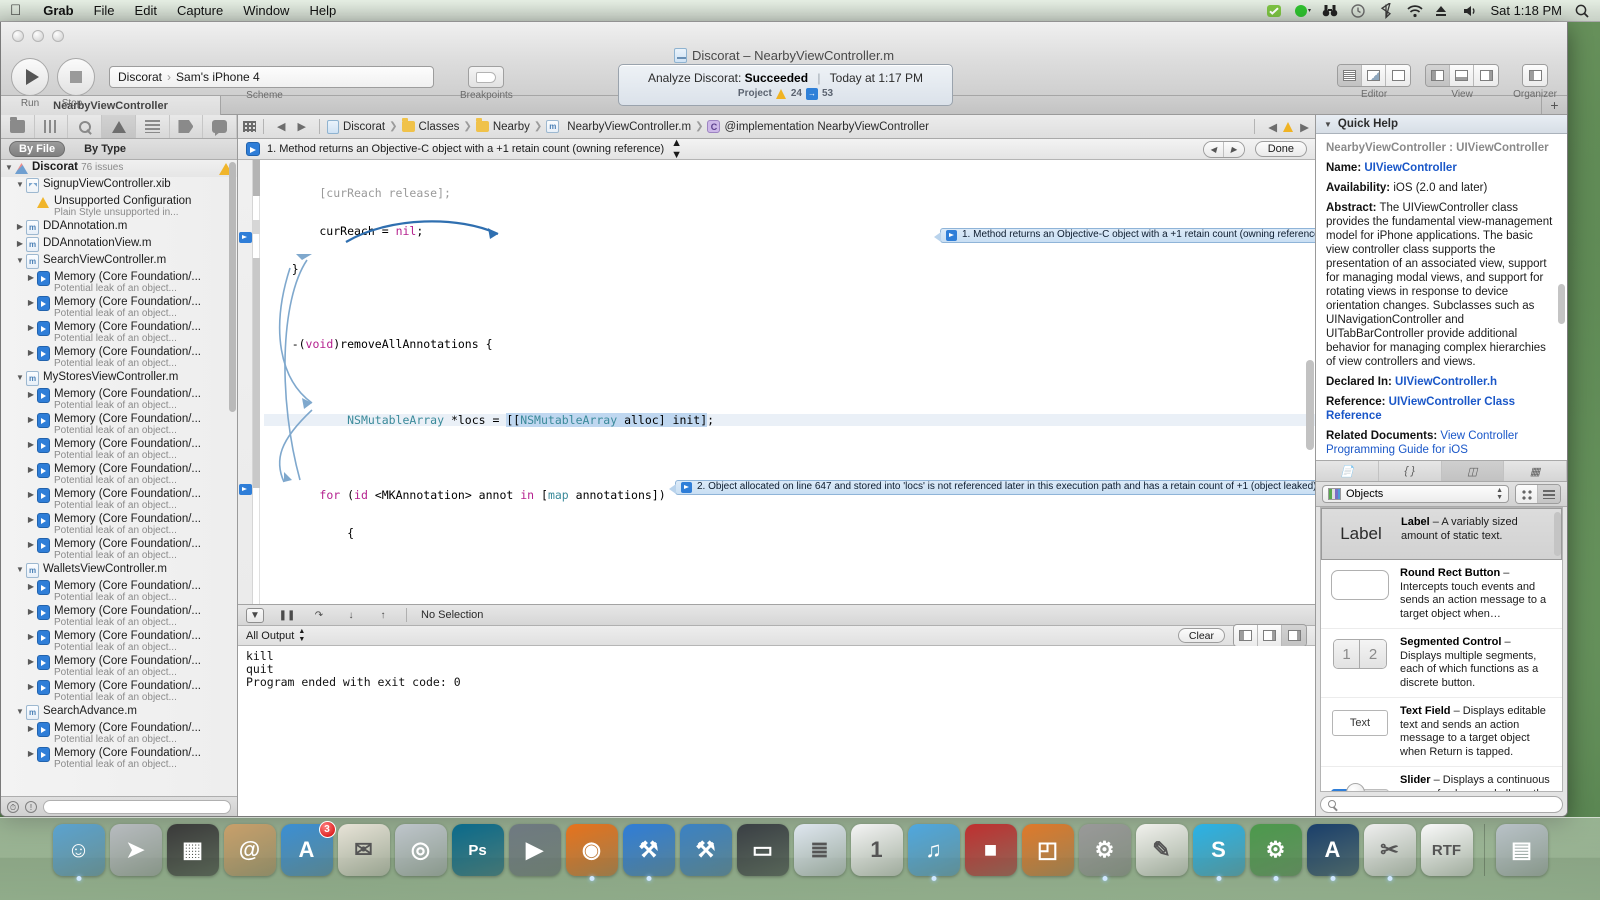 Image resolution: width=1600 pixels, height=900 pixels. I want to click on media-library-button: ▦, so click(1535, 471).